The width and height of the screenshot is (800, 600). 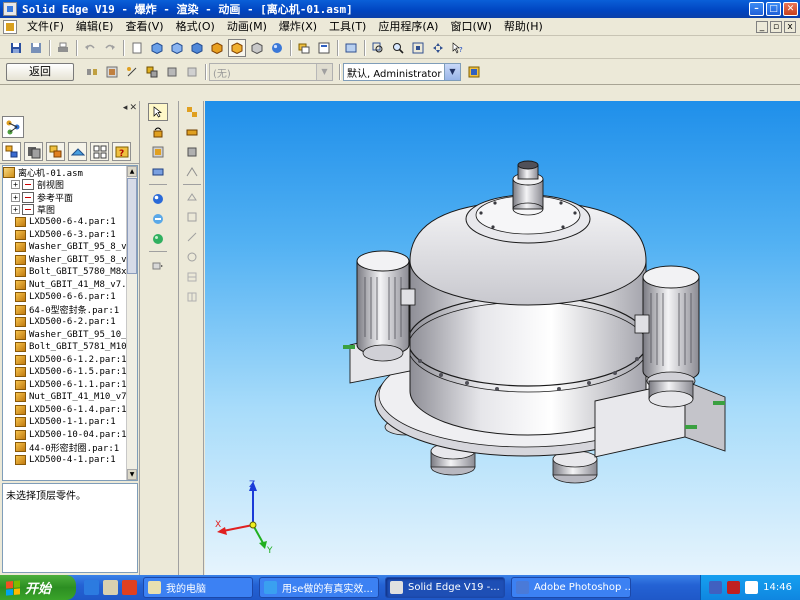 What do you see at coordinates (133, 108) in the screenshot?
I see `panel-close-icon: ✕` at bounding box center [133, 108].